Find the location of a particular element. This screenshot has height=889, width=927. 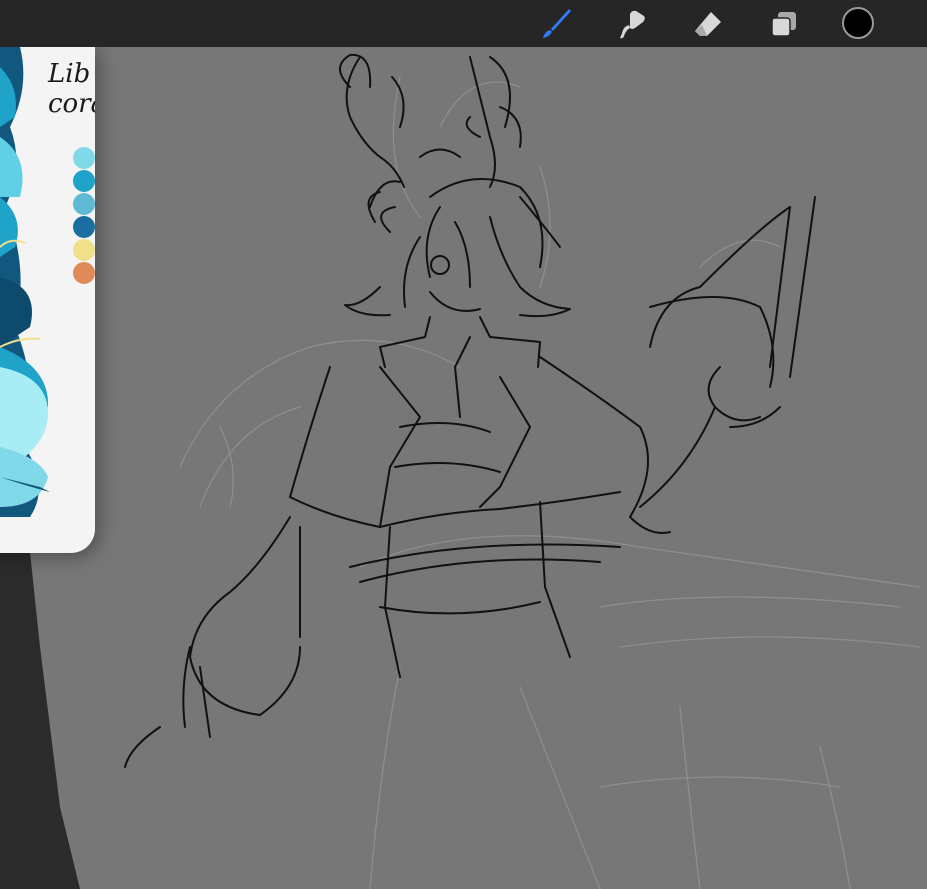

smudge-icon is located at coordinates (632, 24).